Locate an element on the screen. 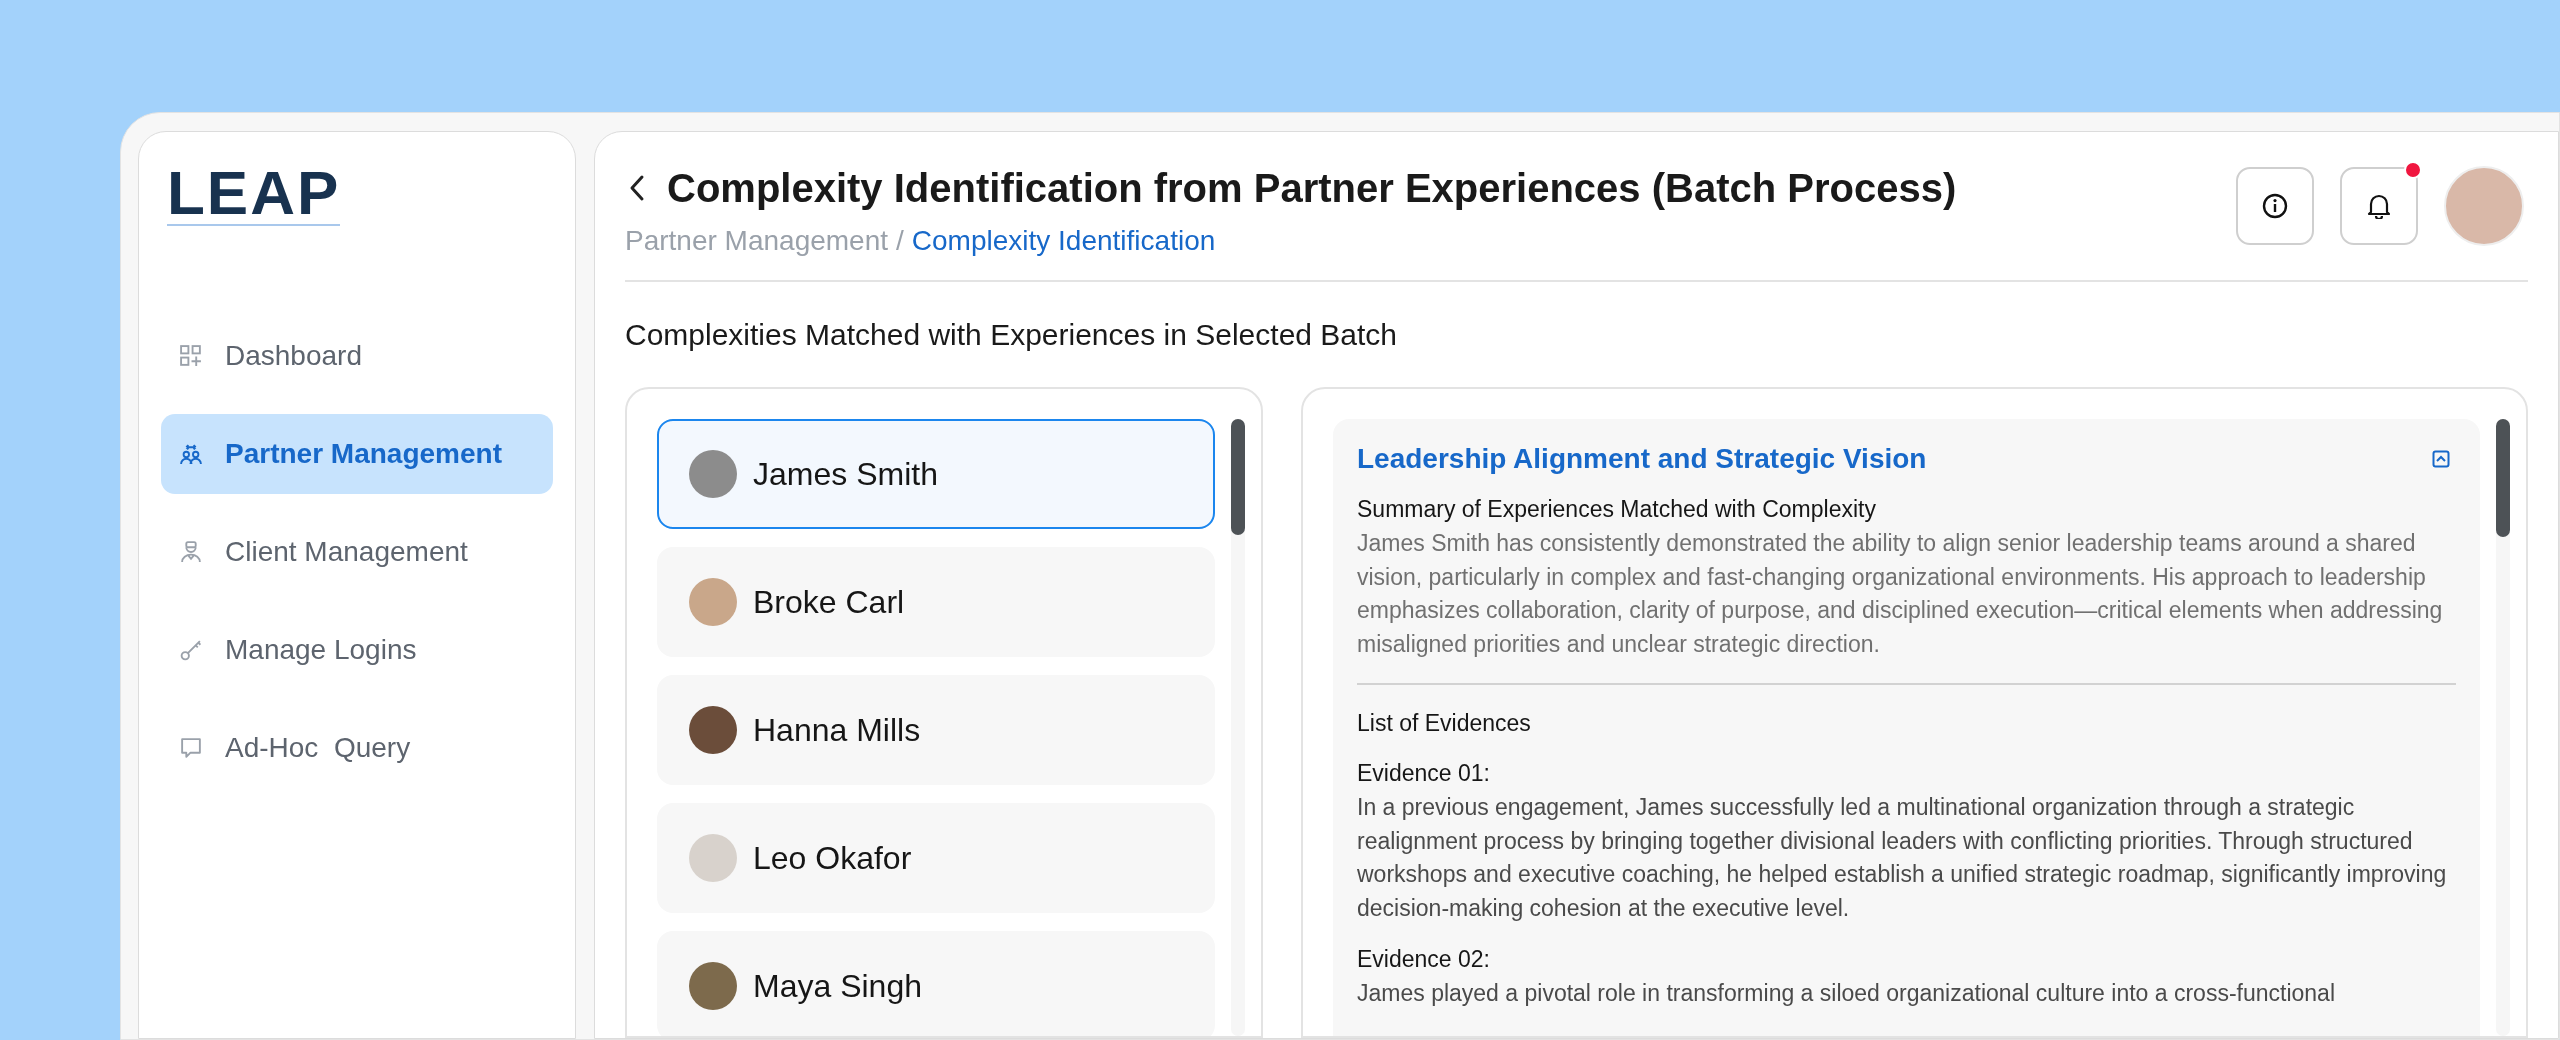 The height and width of the screenshot is (1040, 2560). chevron-up-icon is located at coordinates (2441, 459).